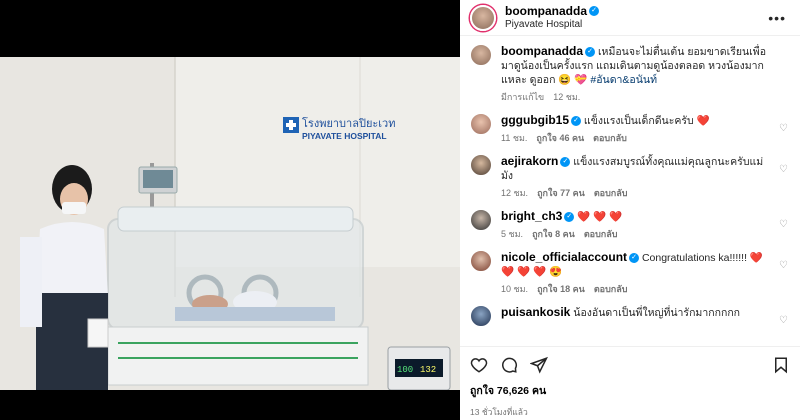  What do you see at coordinates (600, 217) in the screenshot?
I see `comment-text: ❤️ ❤️ ❤️` at bounding box center [600, 217].